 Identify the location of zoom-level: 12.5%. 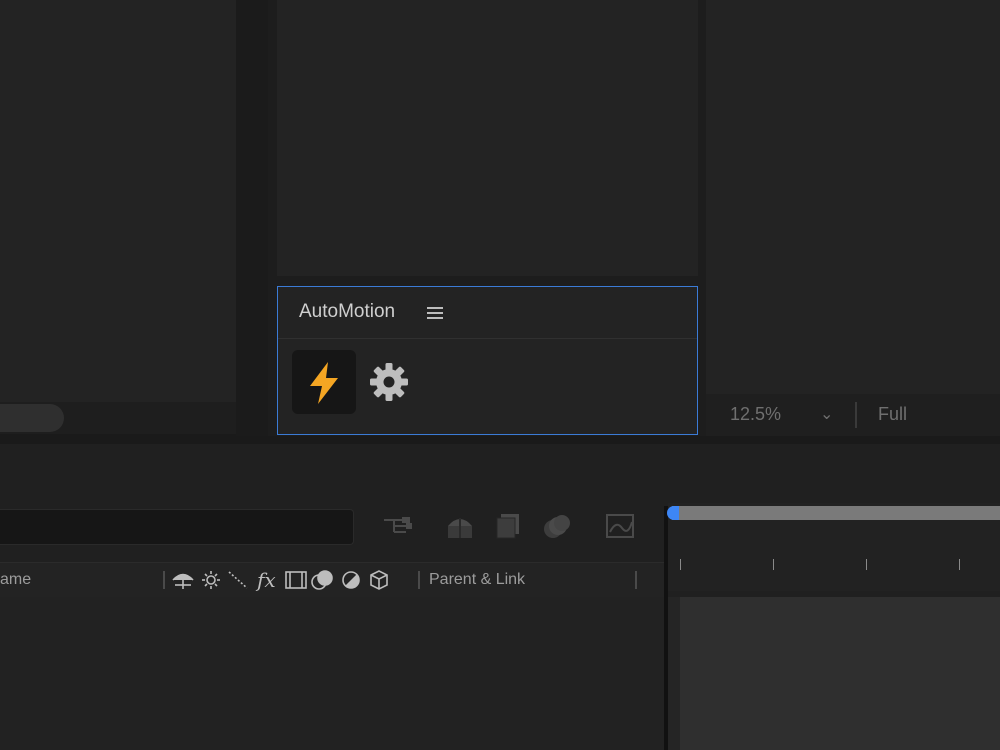
(755, 414).